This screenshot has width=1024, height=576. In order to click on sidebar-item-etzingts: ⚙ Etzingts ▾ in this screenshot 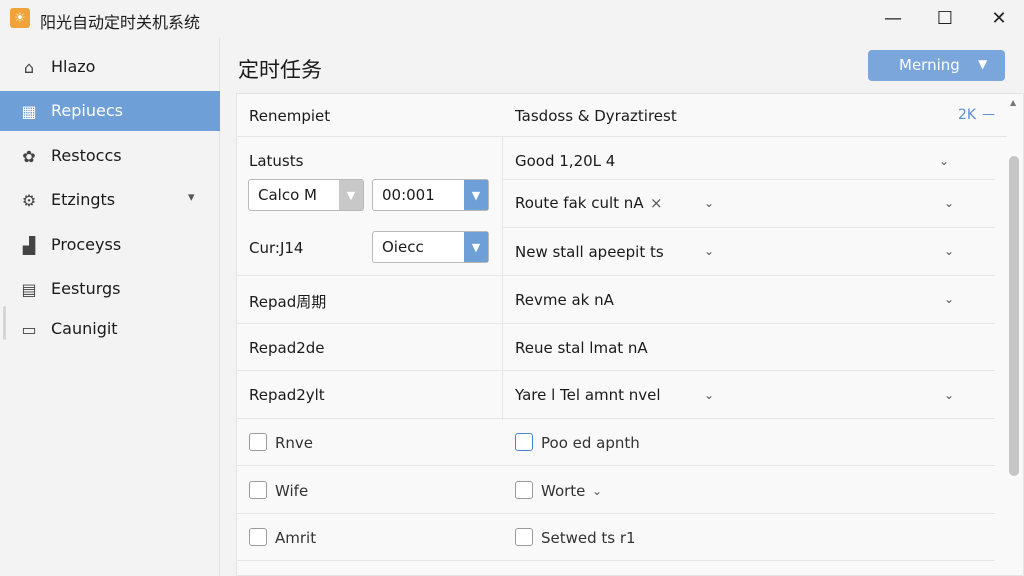, I will do `click(110, 200)`.